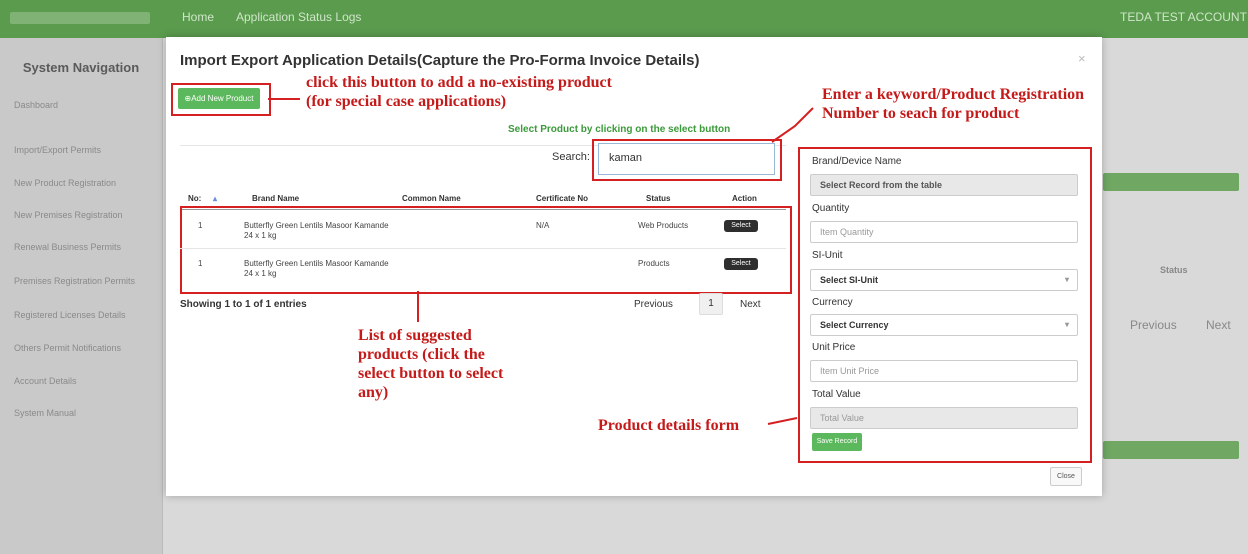 Image resolution: width=1248 pixels, height=554 pixels. Describe the element at coordinates (792, 125) in the screenshot. I see `annotation-line-search` at that location.